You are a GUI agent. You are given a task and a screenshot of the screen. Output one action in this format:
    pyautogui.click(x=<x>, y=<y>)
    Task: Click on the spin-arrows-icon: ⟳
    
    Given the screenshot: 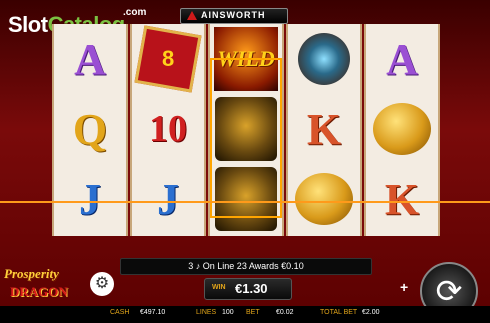 What is the action you would take?
    pyautogui.click(x=449, y=291)
    